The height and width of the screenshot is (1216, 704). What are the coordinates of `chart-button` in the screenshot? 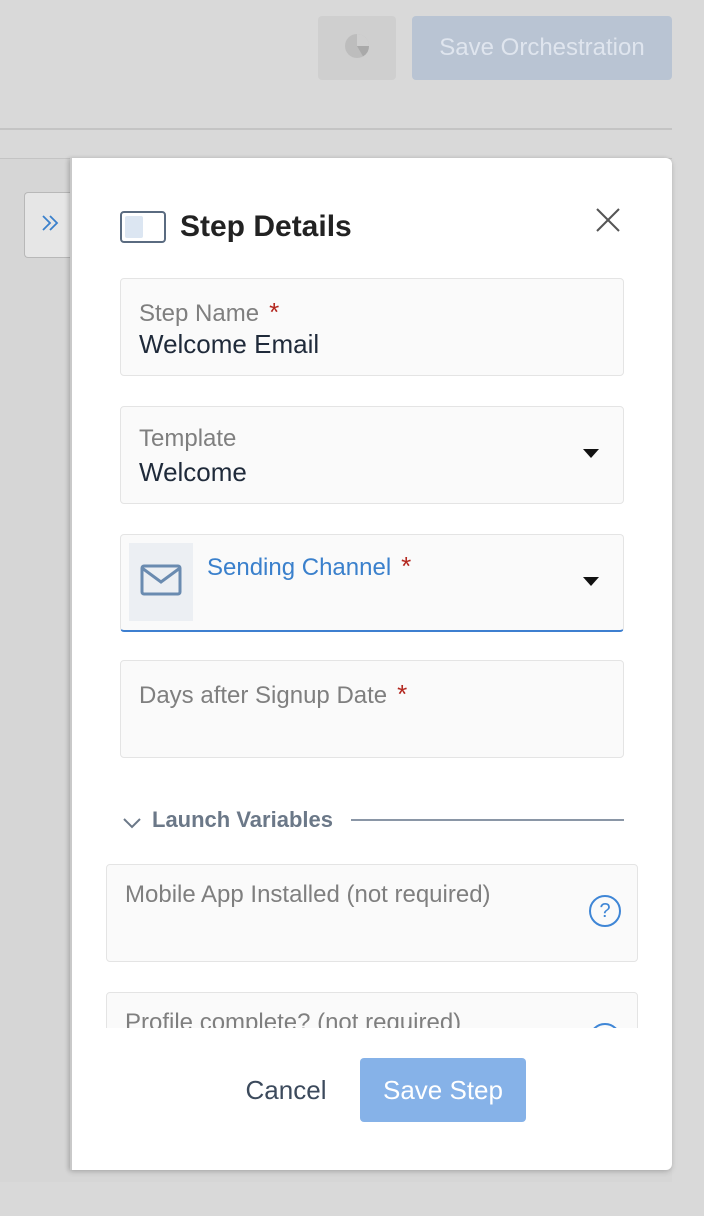 It's located at (357, 48).